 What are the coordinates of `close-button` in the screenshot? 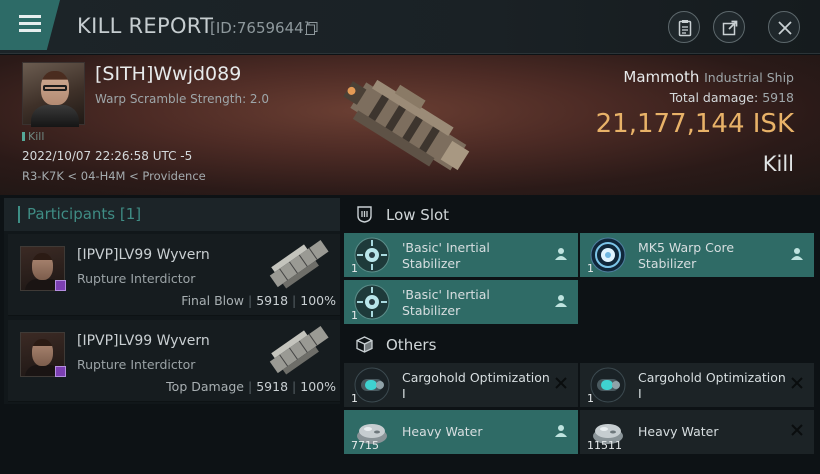 It's located at (784, 27).